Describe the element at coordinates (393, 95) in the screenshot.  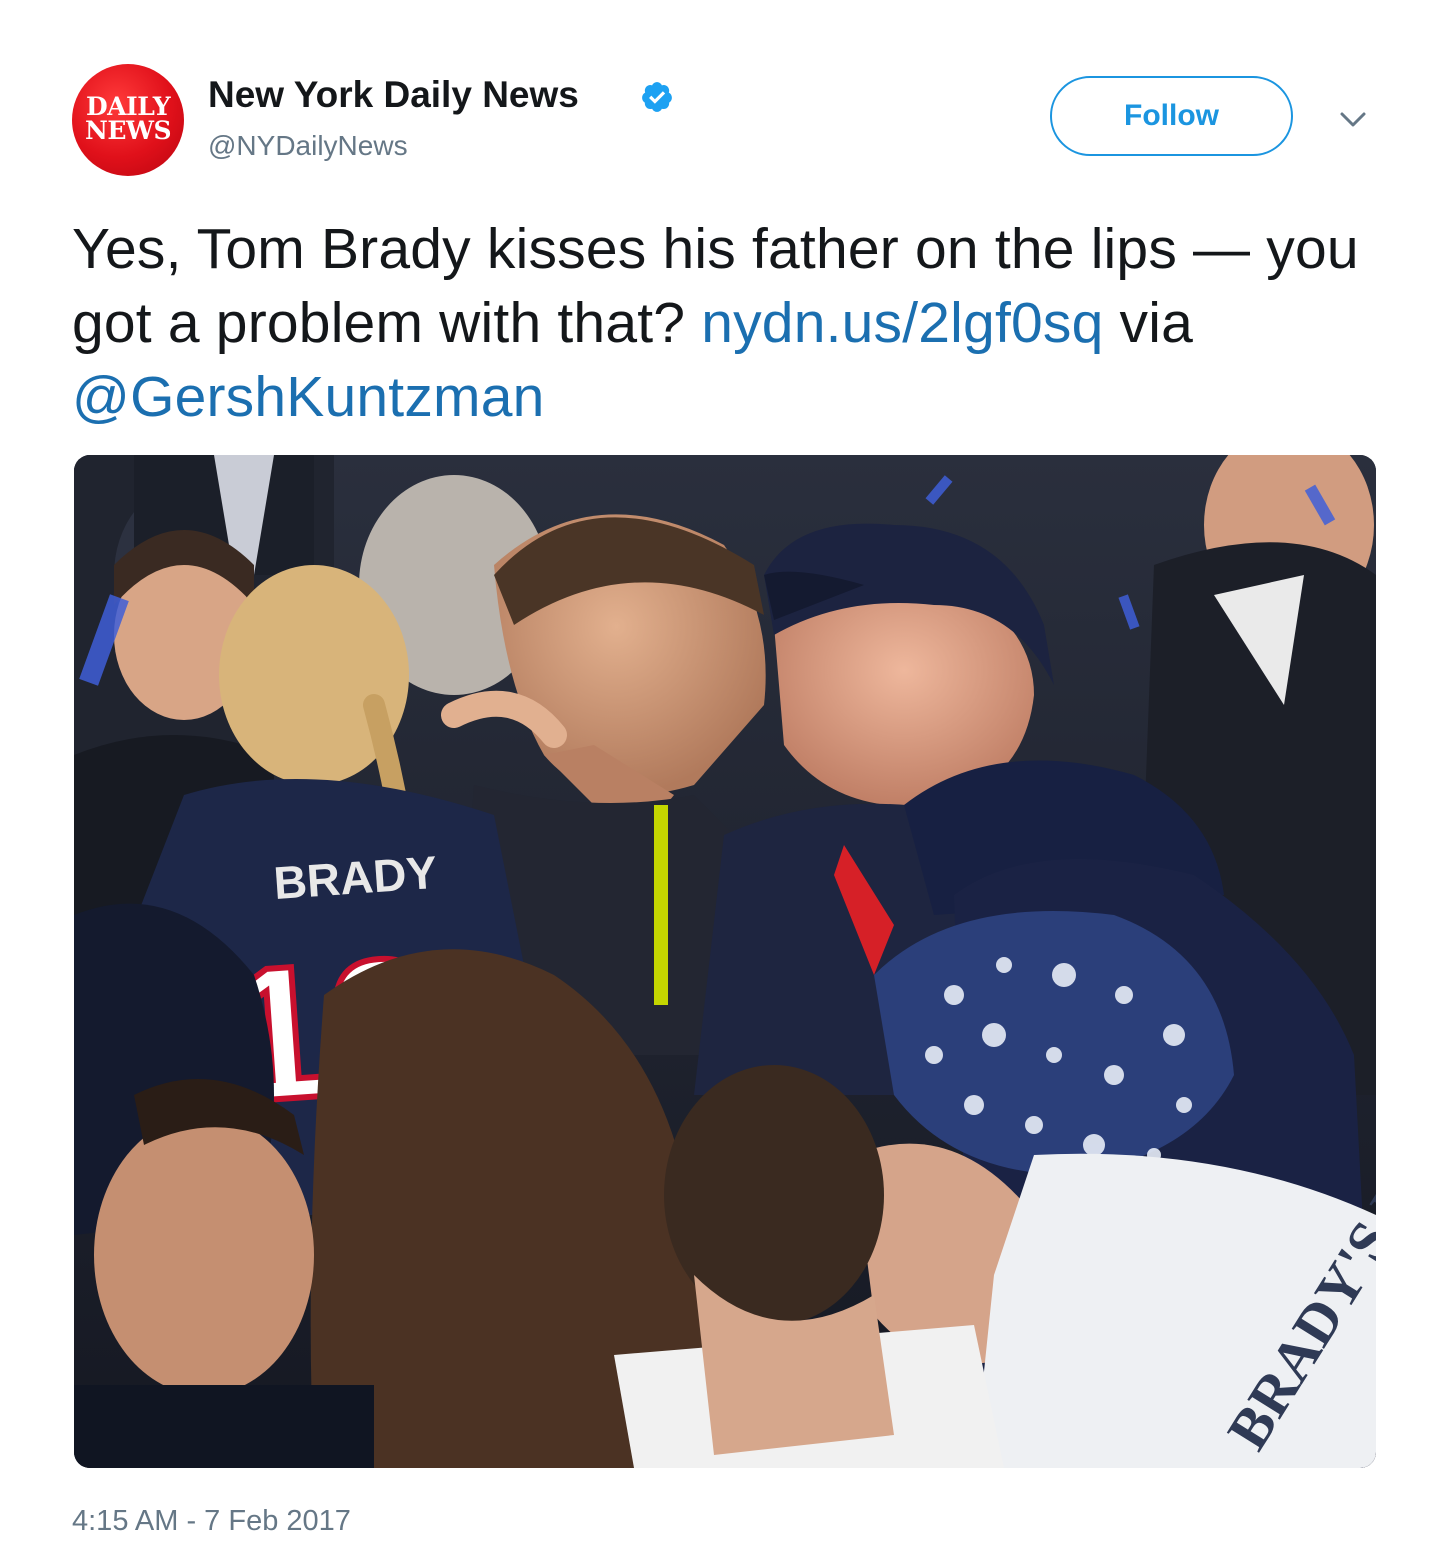
I see `display-name: New York Daily News` at that location.